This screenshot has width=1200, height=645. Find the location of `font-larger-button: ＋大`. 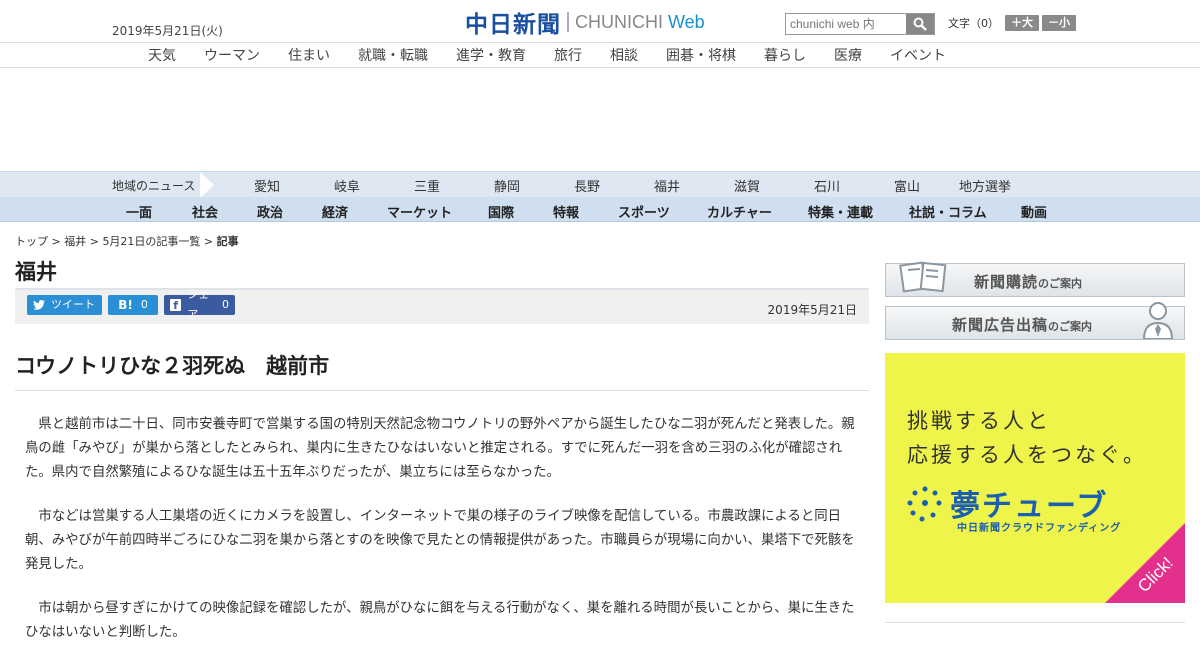

font-larger-button: ＋大 is located at coordinates (1022, 23).